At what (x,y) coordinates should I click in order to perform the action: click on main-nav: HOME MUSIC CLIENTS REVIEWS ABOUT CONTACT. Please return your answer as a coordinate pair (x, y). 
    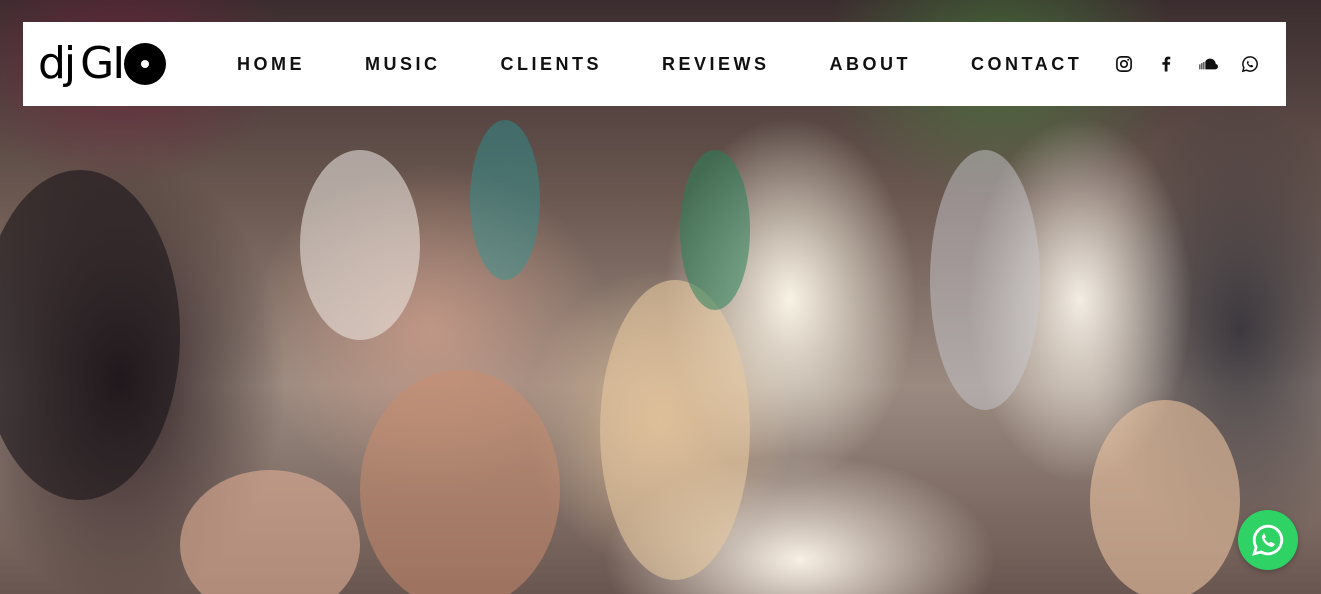
    Looking at the image, I should click on (659, 64).